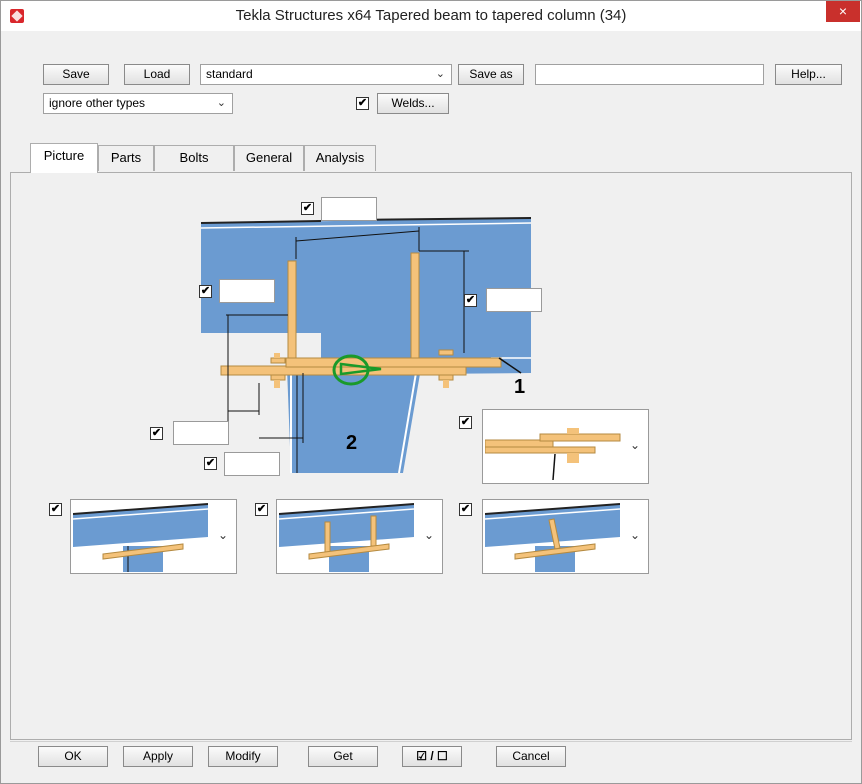  Describe the element at coordinates (307, 208) in the screenshot. I see `top-dimension-checkbox: ✔` at that location.